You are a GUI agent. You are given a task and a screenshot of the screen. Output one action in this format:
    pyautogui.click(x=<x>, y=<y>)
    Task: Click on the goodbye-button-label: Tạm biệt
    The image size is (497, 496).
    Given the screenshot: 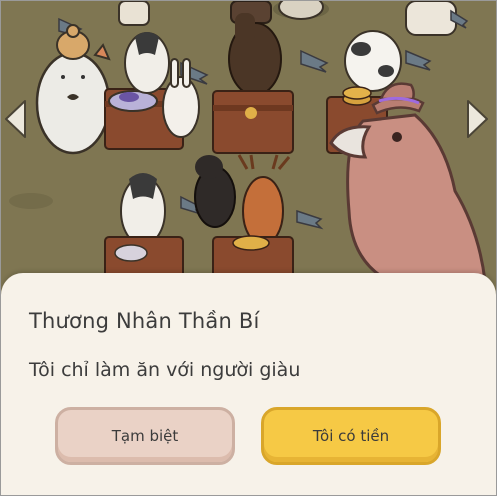 What is the action you would take?
    pyautogui.click(x=145, y=436)
    